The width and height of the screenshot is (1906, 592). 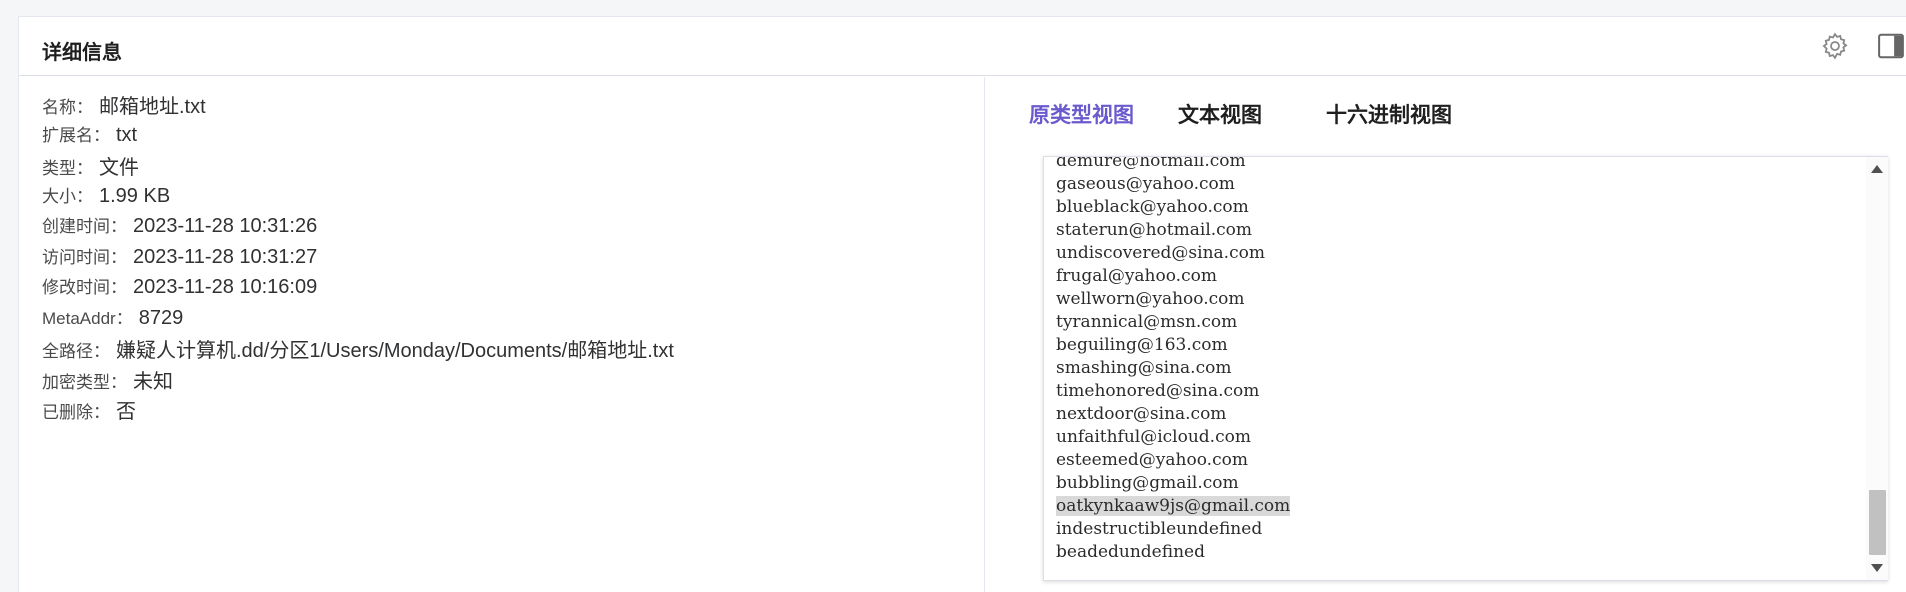 What do you see at coordinates (1147, 483) in the screenshot?
I see `content-line: bubbling@gmail.com` at bounding box center [1147, 483].